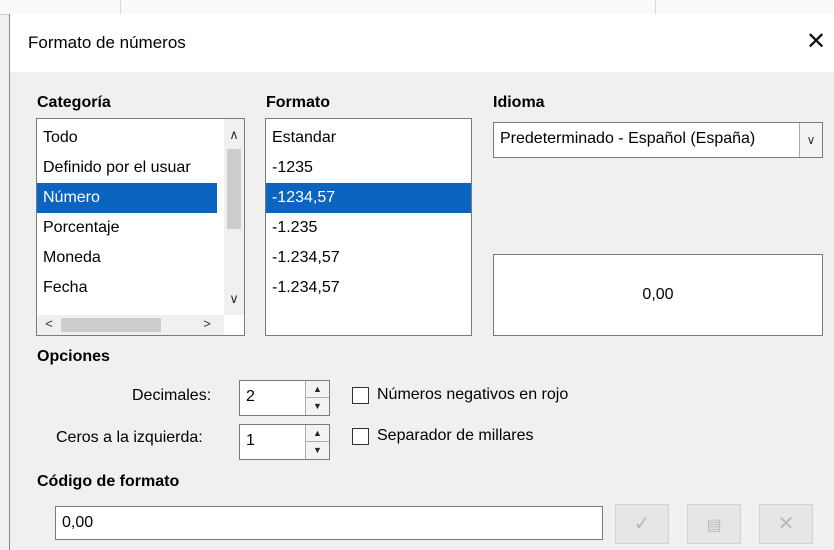 This screenshot has width=834, height=550. Describe the element at coordinates (129, 437) in the screenshot. I see `leading-zeros-label: Ceros a la izquierda:` at that location.